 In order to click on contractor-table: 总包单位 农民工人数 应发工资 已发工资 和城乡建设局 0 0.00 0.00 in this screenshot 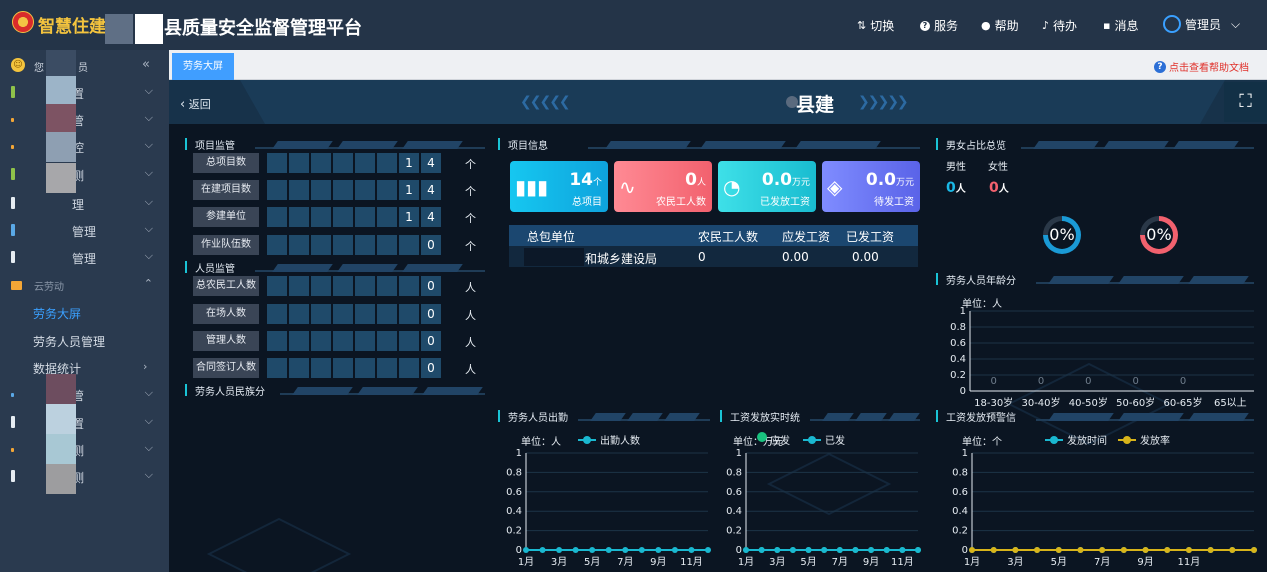, I will do `click(713, 246)`.